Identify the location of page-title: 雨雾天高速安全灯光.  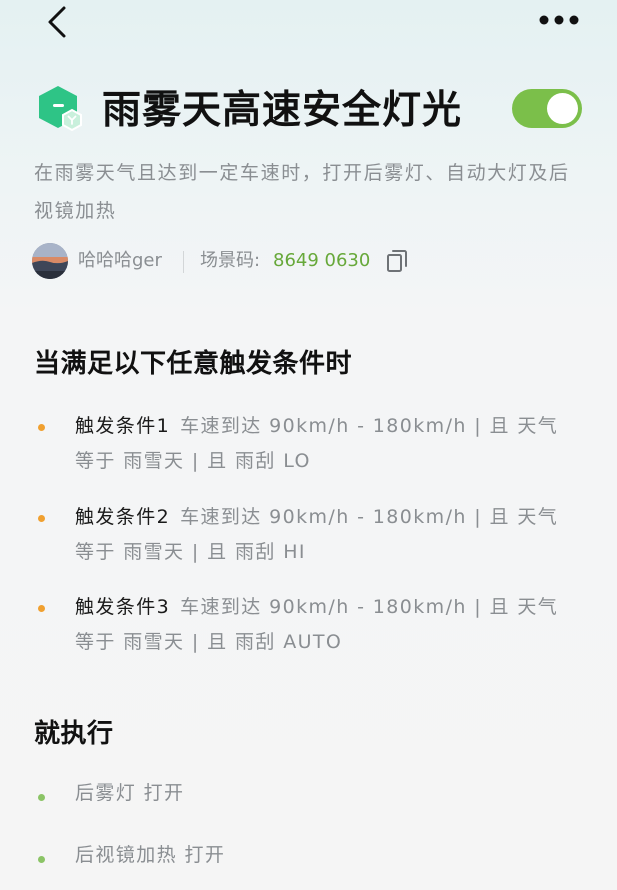
(282, 110).